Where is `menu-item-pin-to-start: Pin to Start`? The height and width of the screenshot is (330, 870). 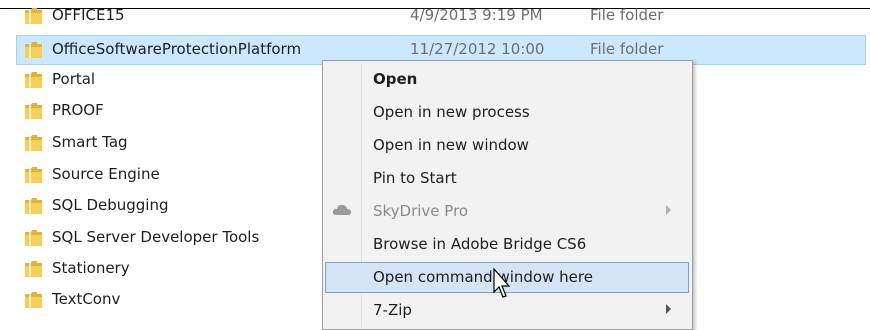 menu-item-pin-to-start: Pin to Start is located at coordinates (508, 178).